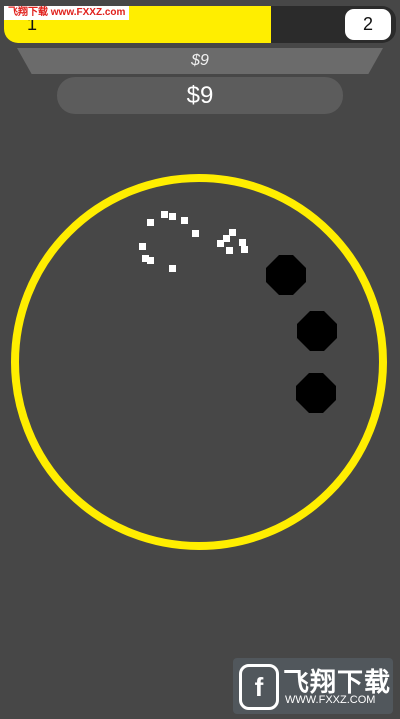  Describe the element at coordinates (330, 700) in the screenshot. I see `logo-url: WWW.FXXZ.COM` at that location.